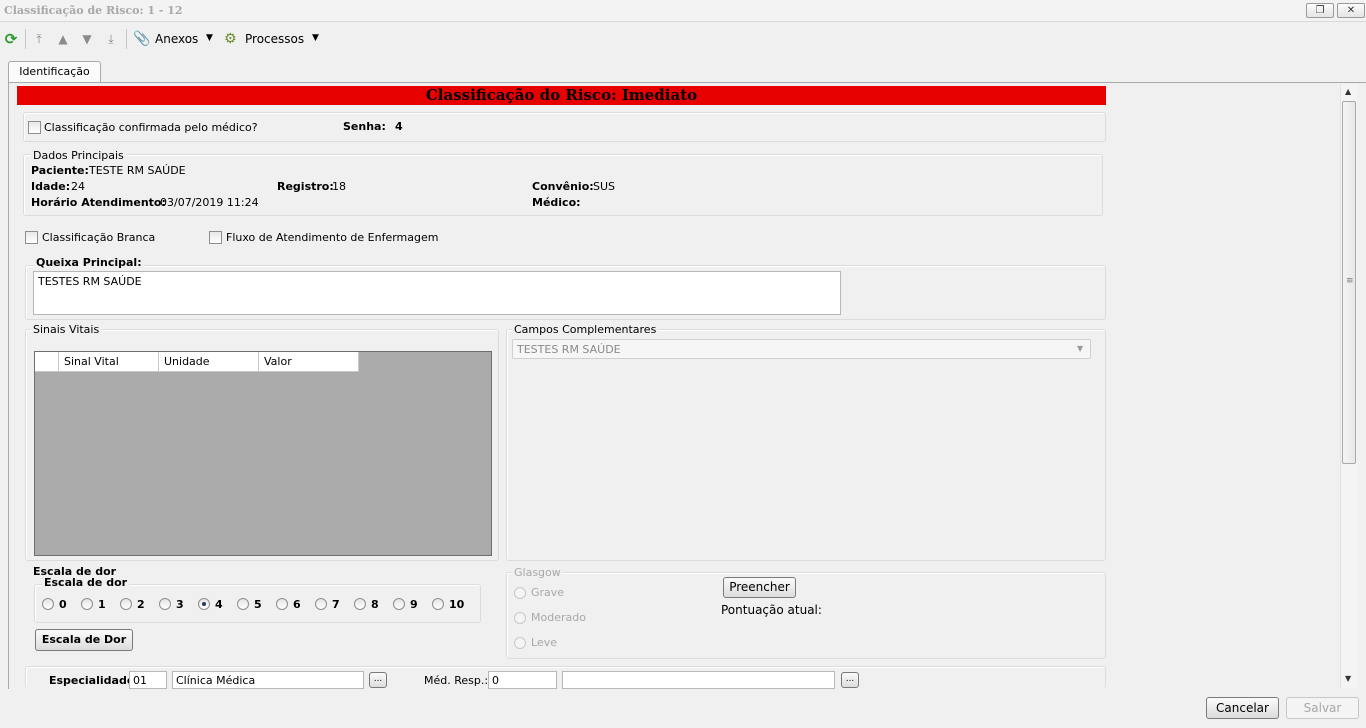  Describe the element at coordinates (275, 39) in the screenshot. I see `processos-label: Processos` at that location.